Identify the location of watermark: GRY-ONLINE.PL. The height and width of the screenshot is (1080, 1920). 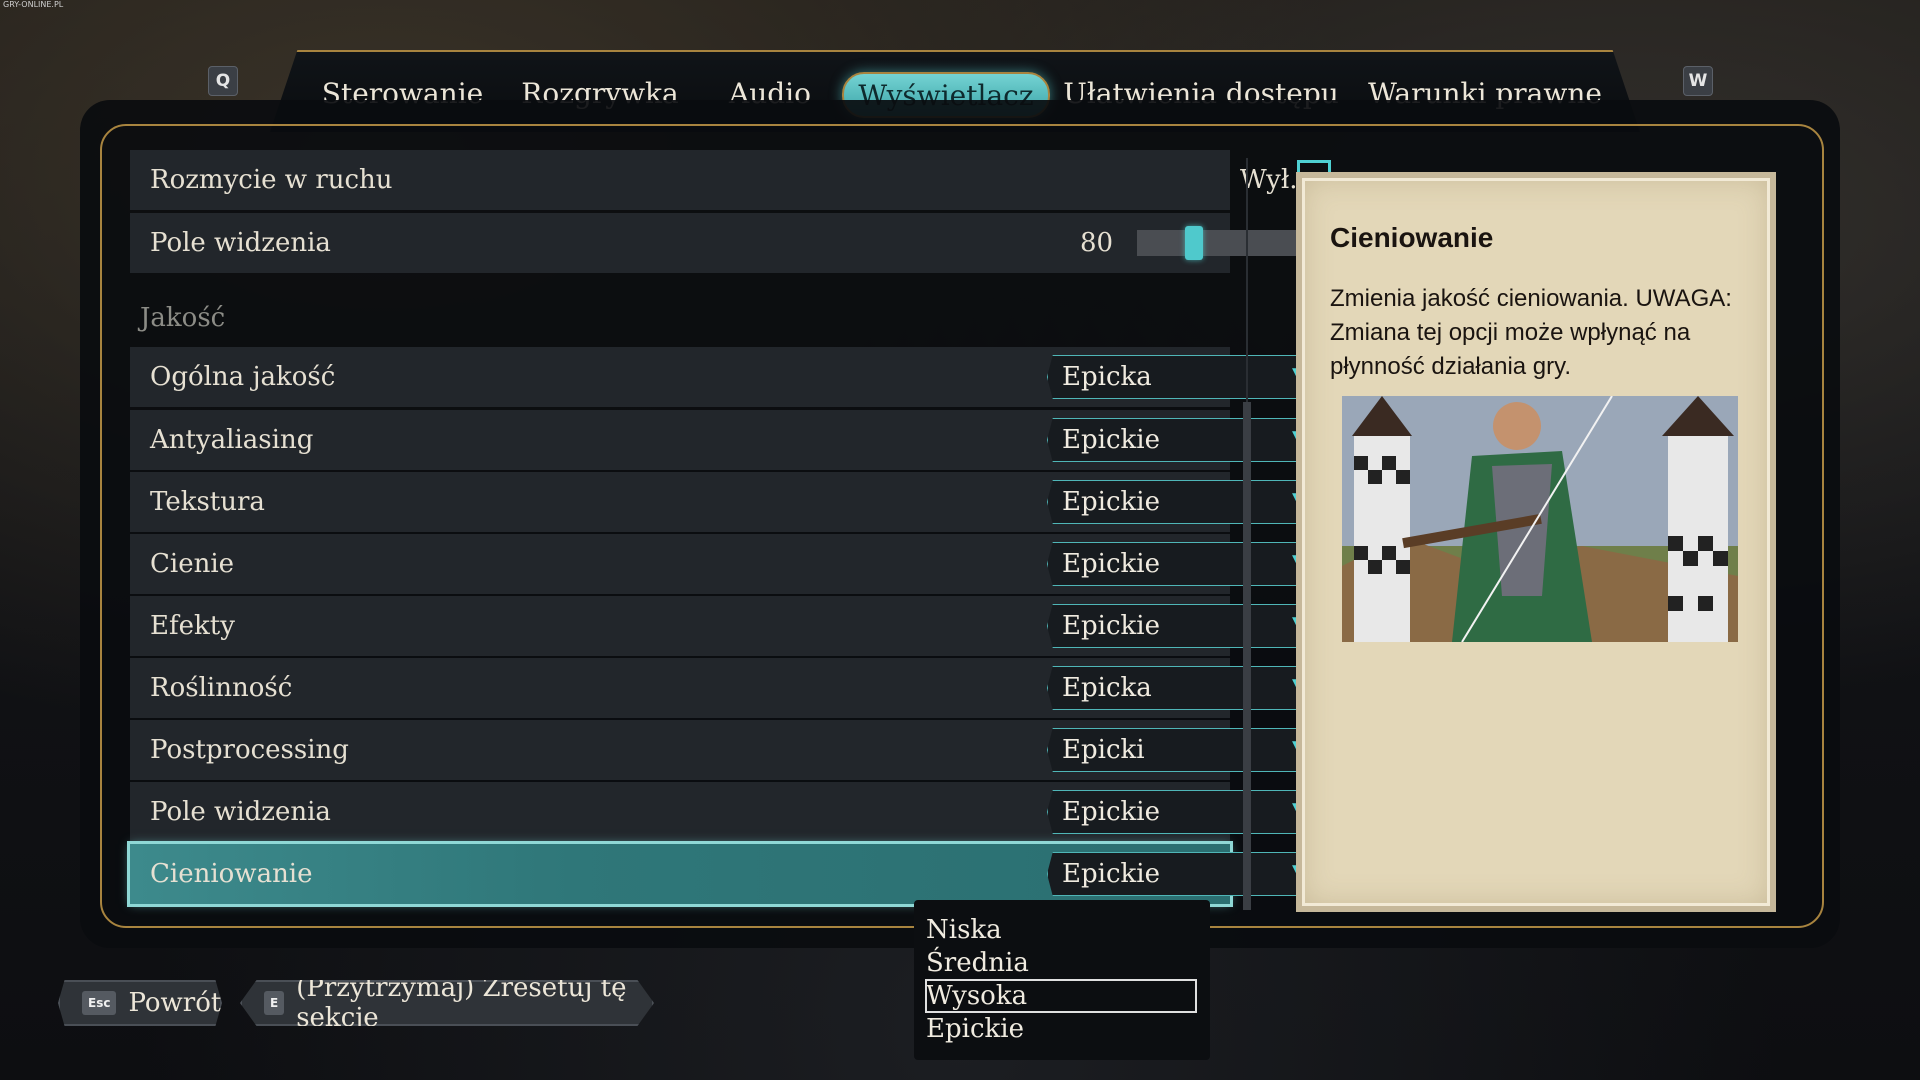
(33, 4).